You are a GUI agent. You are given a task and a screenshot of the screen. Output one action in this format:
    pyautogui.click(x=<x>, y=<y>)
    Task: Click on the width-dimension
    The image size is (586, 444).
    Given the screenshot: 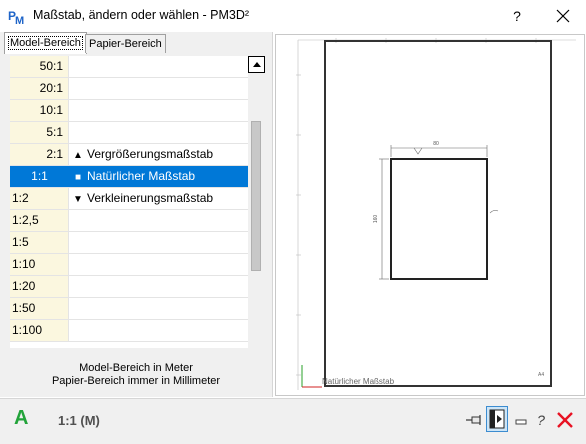 What is the action you would take?
    pyautogui.click(x=439, y=151)
    